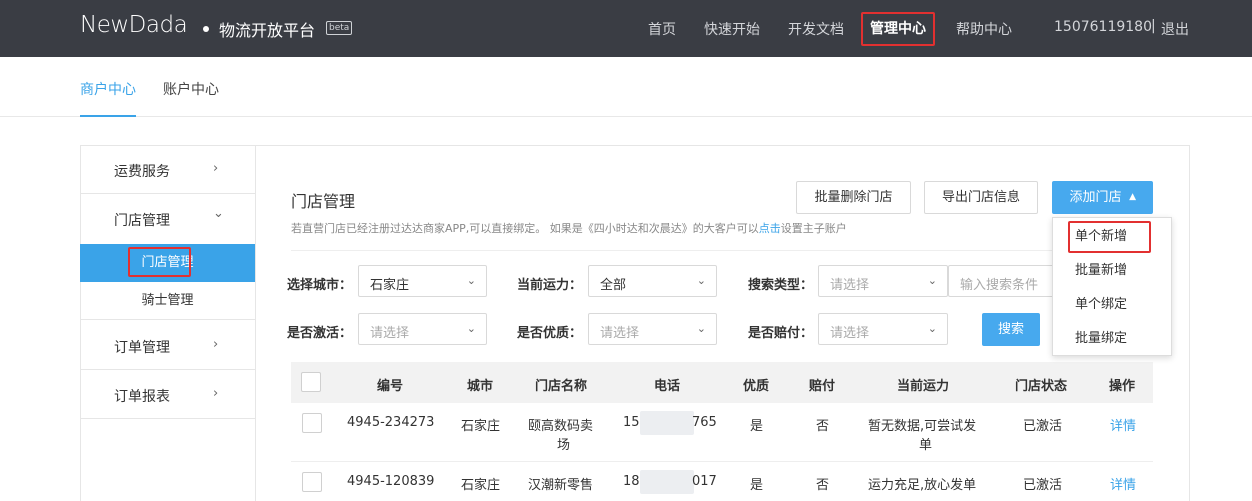 This screenshot has height=501, width=1252. I want to click on capacity-label: 当前运力：, so click(550, 285).